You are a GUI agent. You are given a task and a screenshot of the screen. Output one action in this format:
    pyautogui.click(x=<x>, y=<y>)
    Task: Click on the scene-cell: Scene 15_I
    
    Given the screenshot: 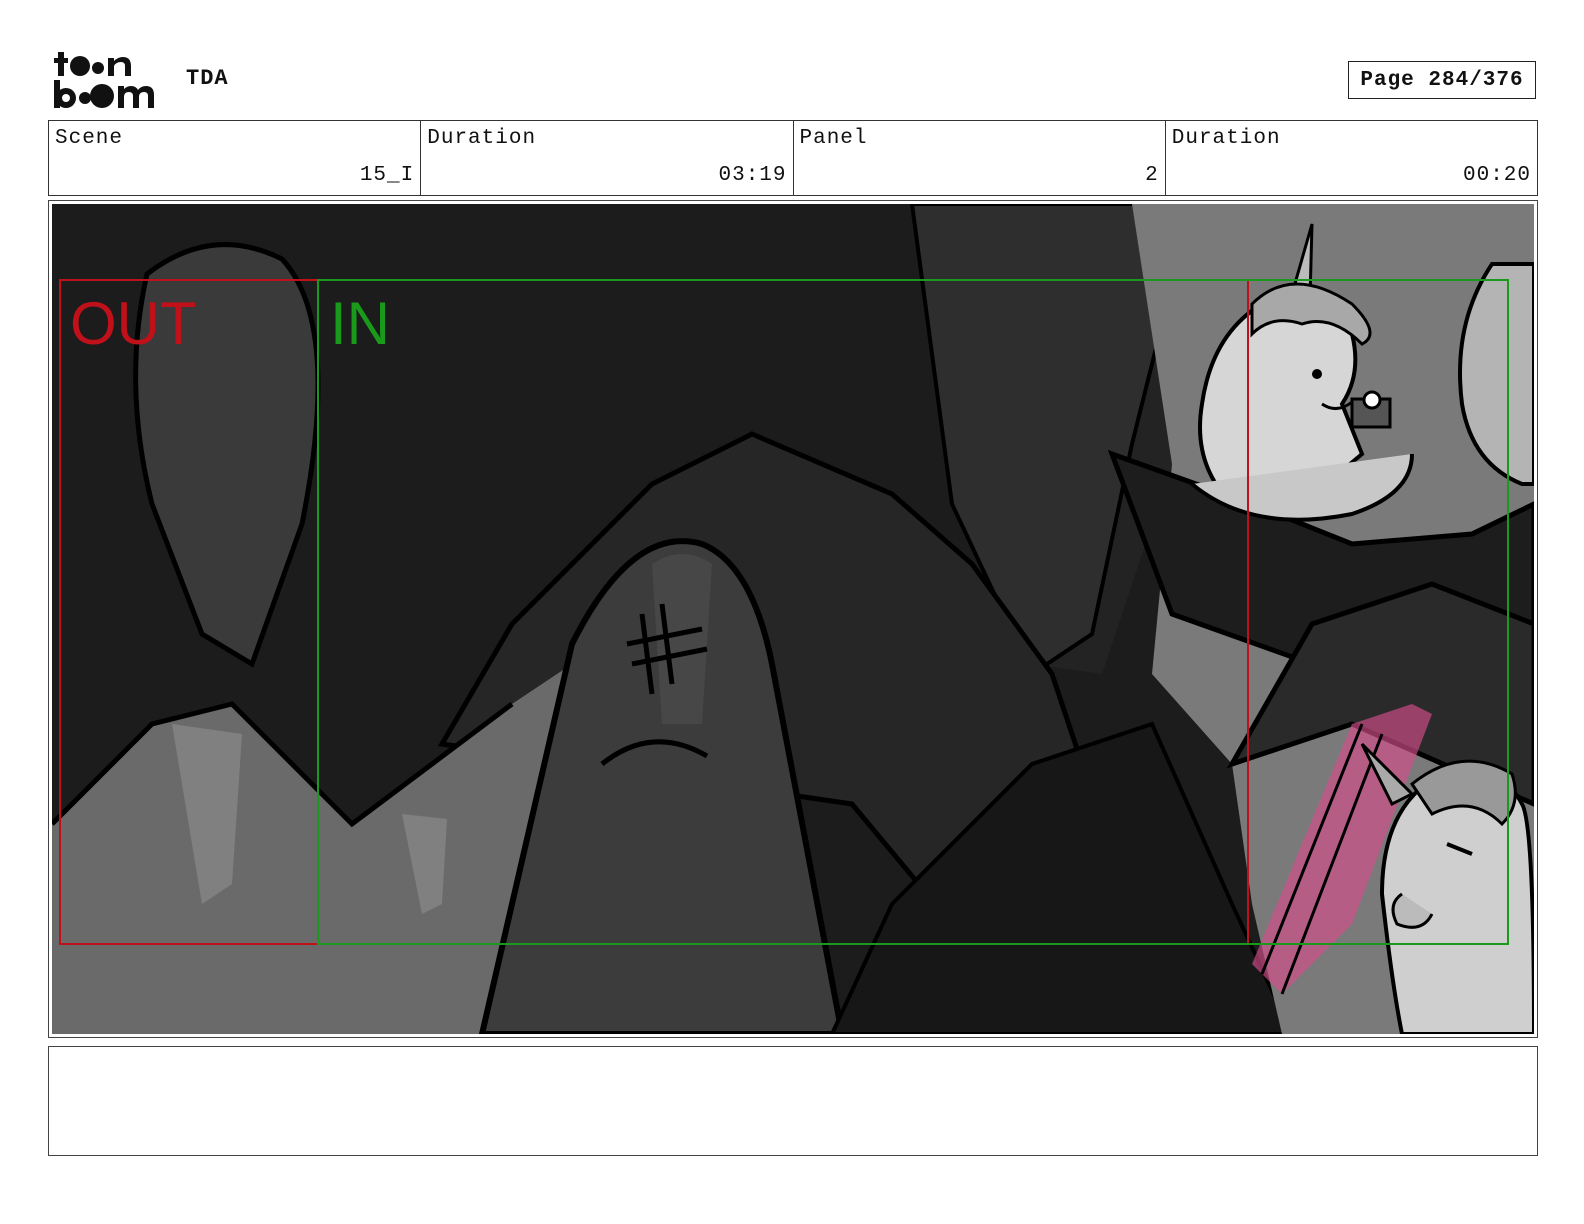 What is the action you would take?
    pyautogui.click(x=235, y=158)
    